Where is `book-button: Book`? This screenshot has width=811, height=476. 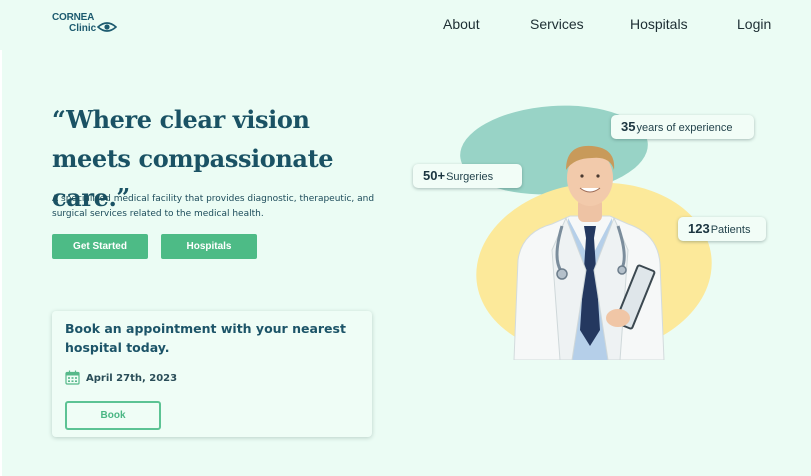 book-button: Book is located at coordinates (113, 415).